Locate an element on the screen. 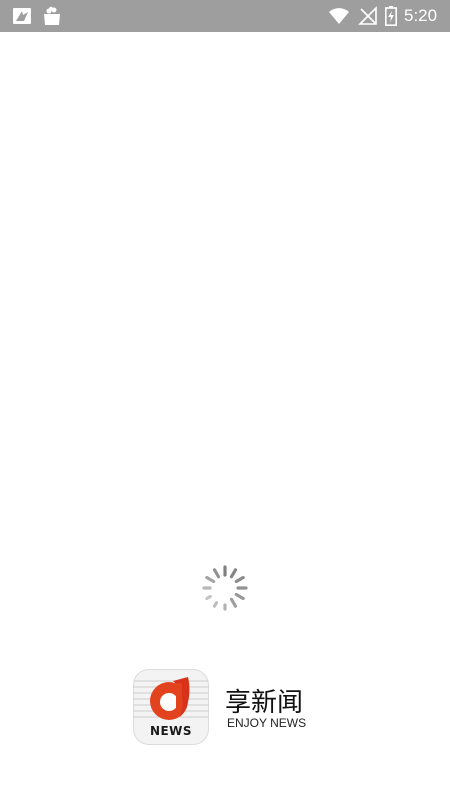 The width and height of the screenshot is (450, 800). app-subtitle: ENJOY NEWS is located at coordinates (267, 723).